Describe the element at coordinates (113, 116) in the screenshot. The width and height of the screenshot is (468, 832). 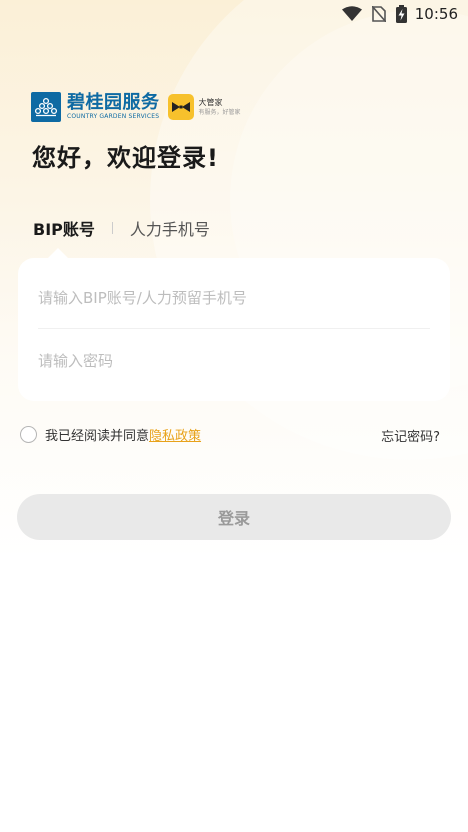
I see `brand-subtitle: COUNTRY GARDEN SERVICES` at that location.